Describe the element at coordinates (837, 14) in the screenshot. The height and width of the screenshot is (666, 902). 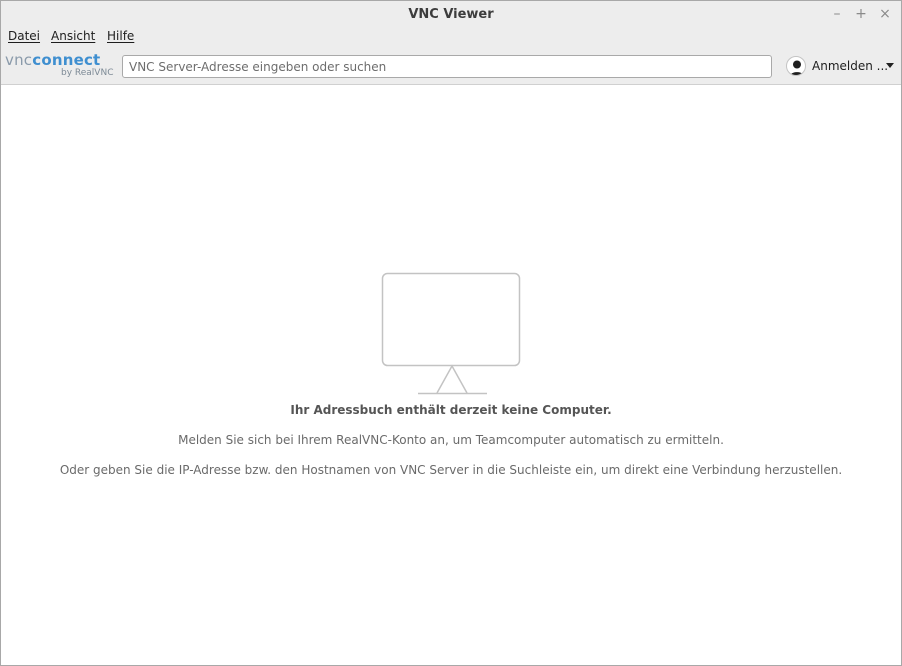
I see `minimize-button: –` at that location.